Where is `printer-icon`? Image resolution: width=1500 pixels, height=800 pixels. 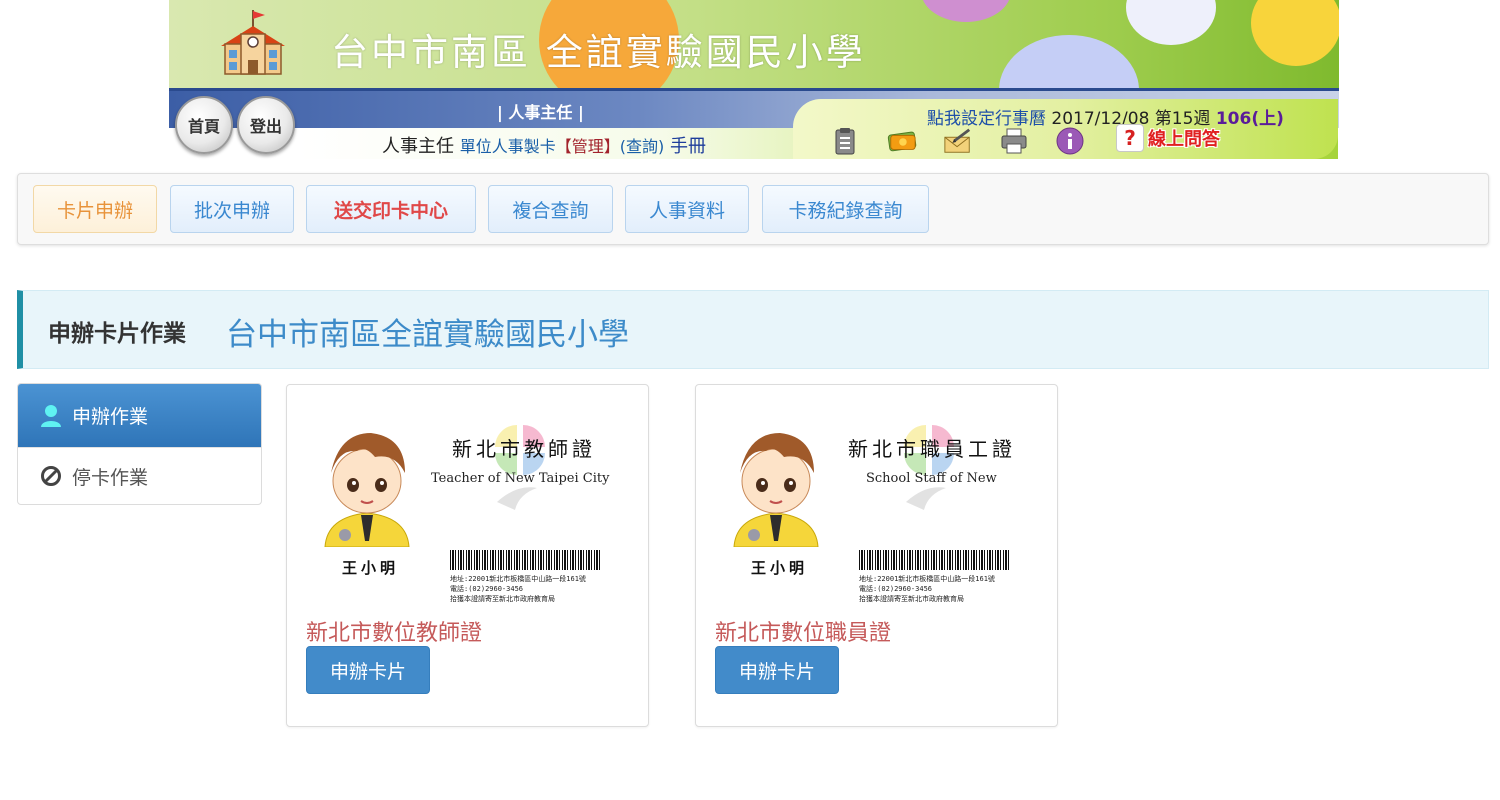
printer-icon is located at coordinates (1014, 141).